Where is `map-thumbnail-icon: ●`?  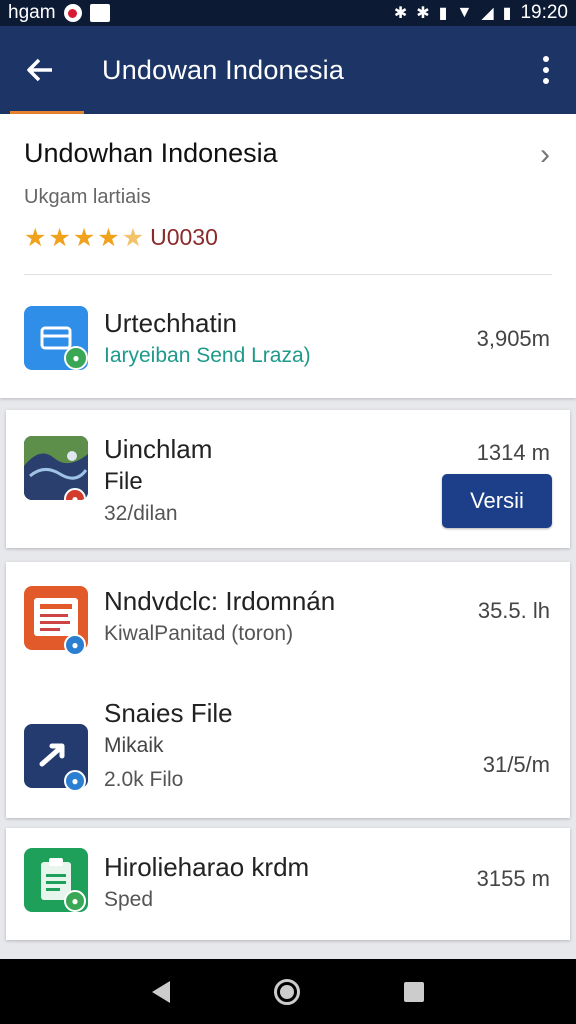
map-thumbnail-icon: ● is located at coordinates (56, 468).